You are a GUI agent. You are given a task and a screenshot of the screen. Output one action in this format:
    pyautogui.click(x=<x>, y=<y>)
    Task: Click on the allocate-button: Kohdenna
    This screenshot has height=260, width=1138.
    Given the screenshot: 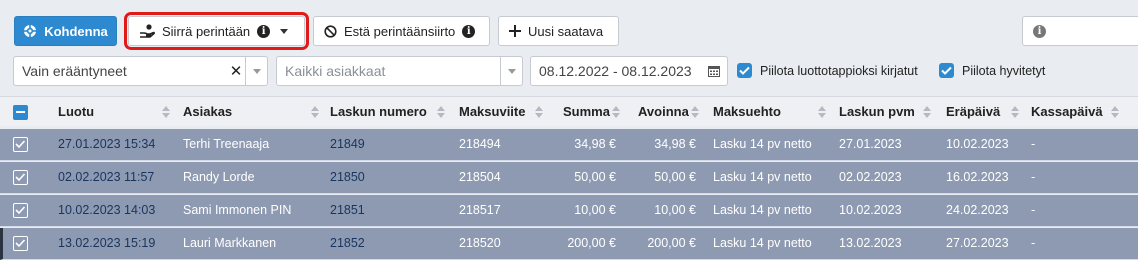 What is the action you would take?
    pyautogui.click(x=65, y=31)
    